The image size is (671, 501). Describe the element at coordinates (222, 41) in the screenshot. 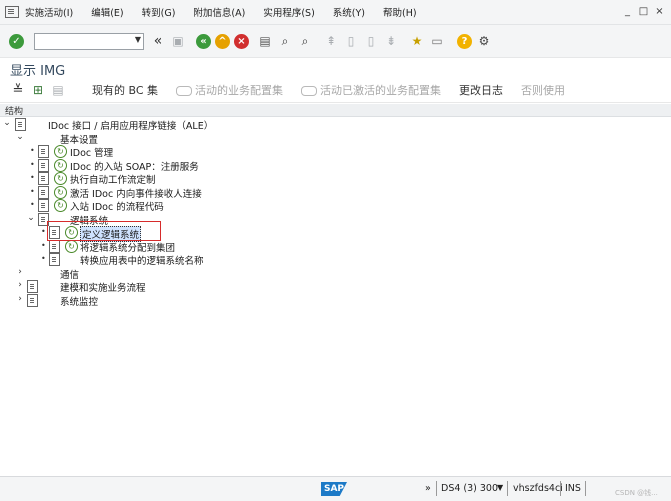

I see `exit-icon: ^` at that location.